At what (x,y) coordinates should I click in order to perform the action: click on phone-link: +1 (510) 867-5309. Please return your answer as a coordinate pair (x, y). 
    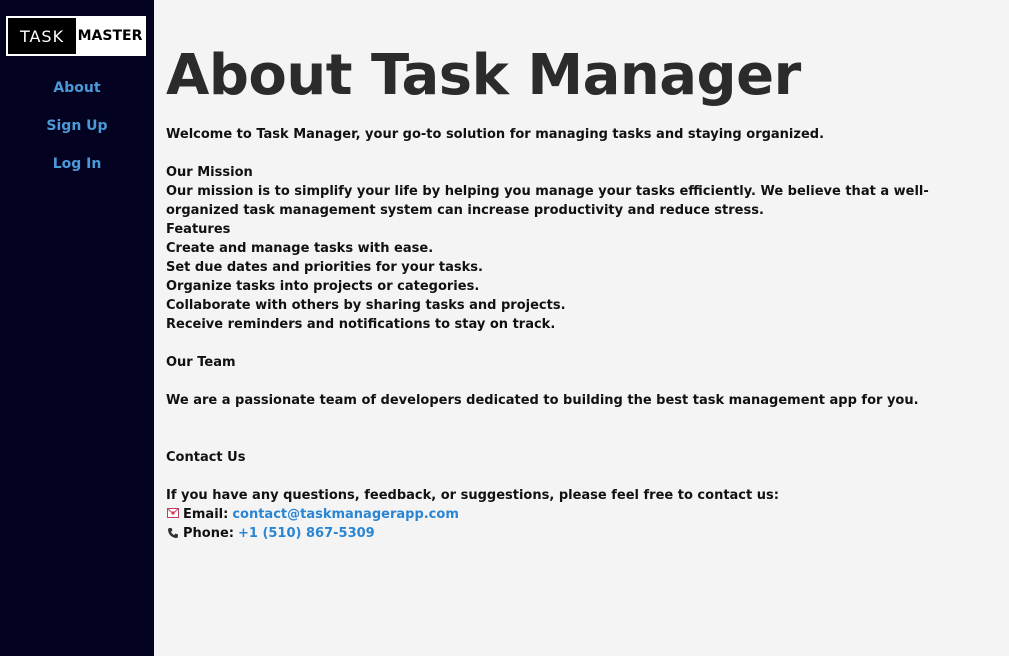
    Looking at the image, I should click on (306, 533).